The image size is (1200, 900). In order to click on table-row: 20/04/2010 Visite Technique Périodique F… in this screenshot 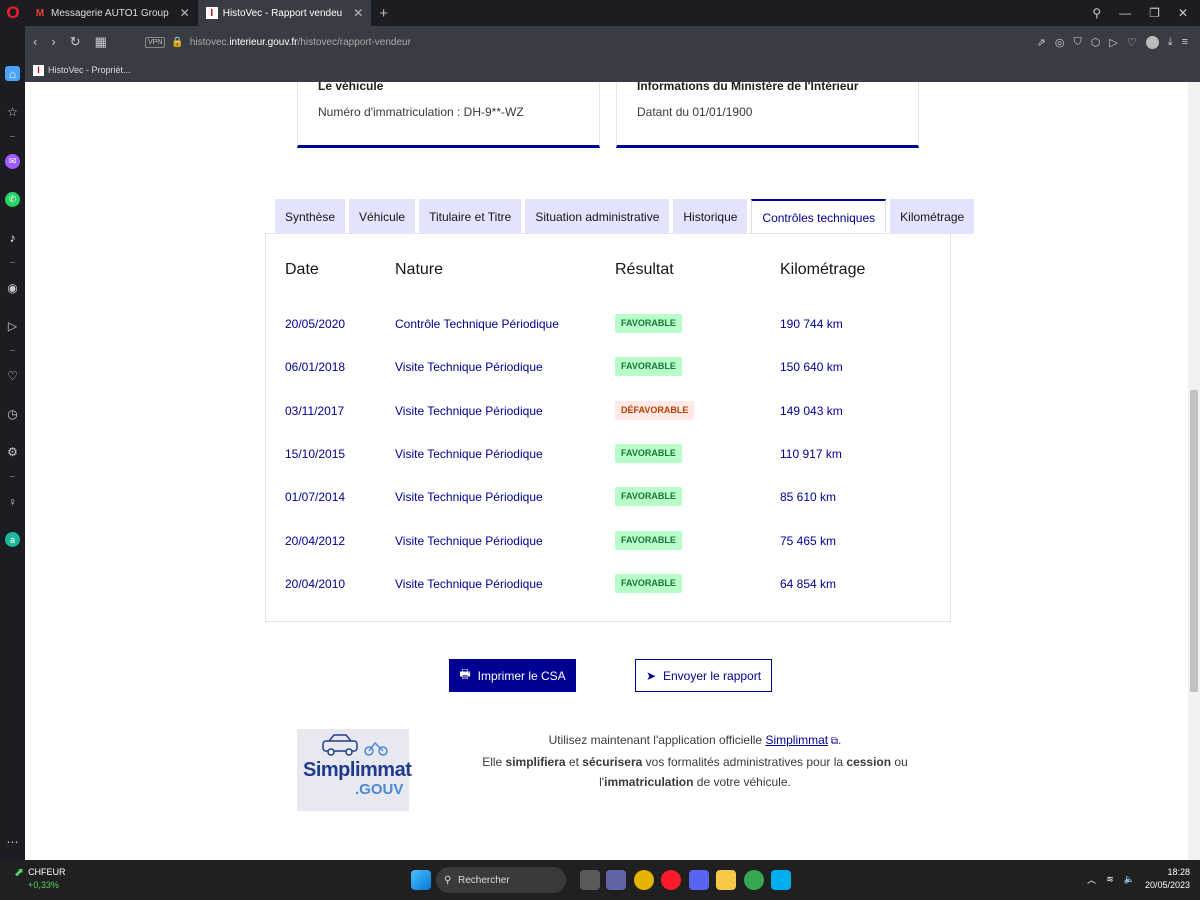, I will do `click(608, 584)`.